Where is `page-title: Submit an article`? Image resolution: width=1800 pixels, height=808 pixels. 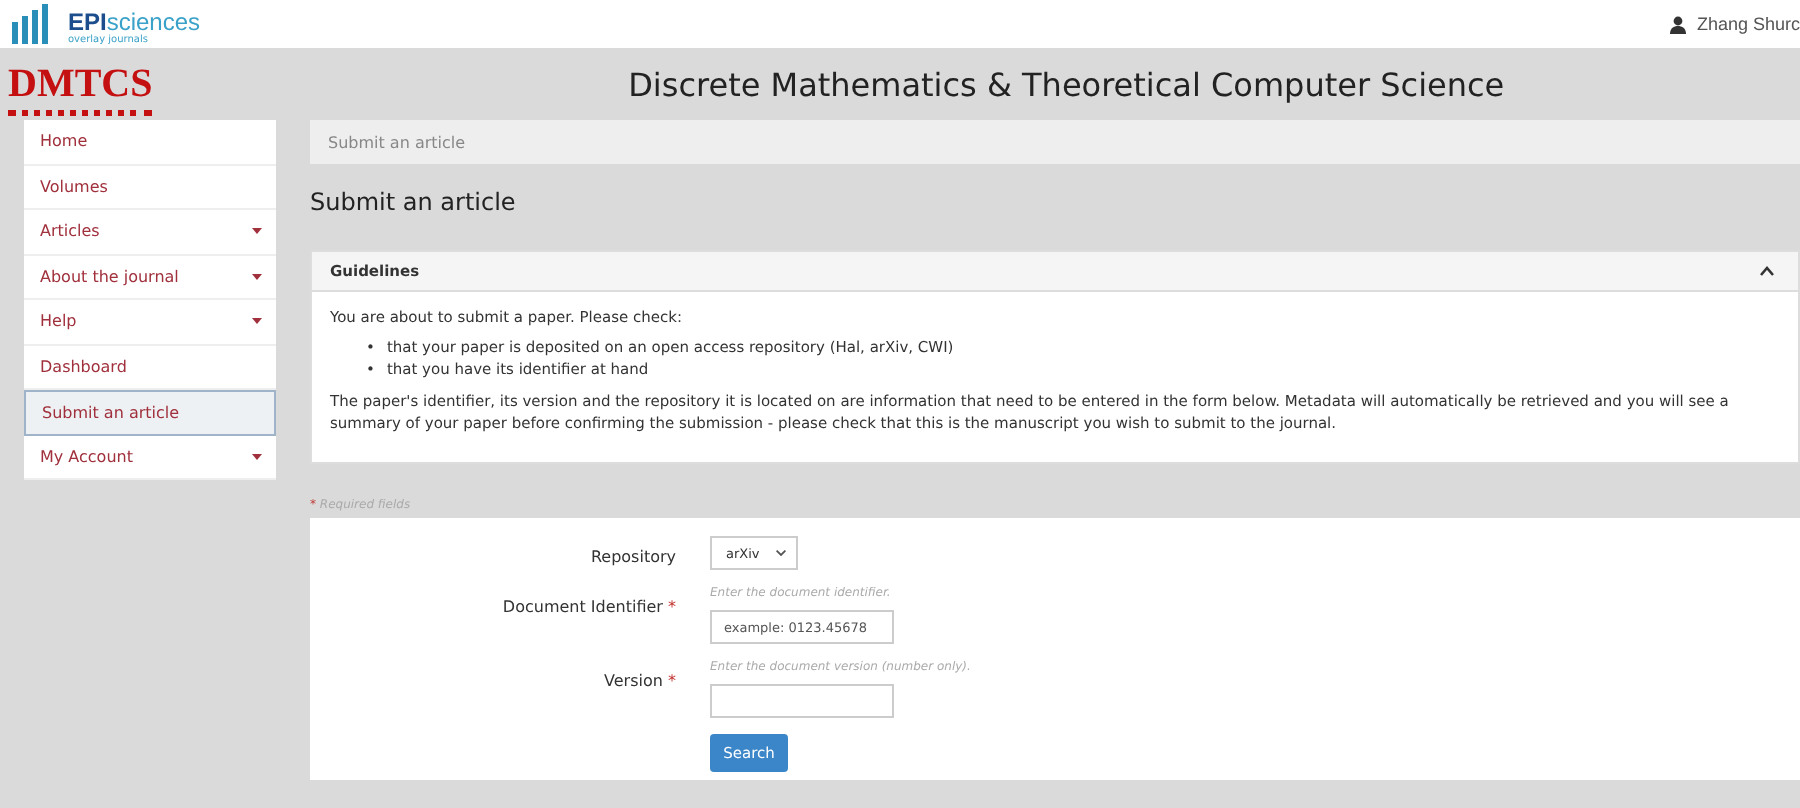
page-title: Submit an article is located at coordinates (414, 202).